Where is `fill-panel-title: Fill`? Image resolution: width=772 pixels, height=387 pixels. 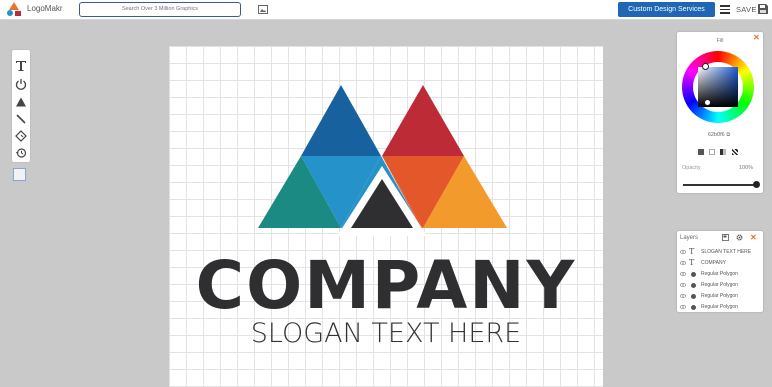
fill-panel-title: Fill is located at coordinates (720, 41).